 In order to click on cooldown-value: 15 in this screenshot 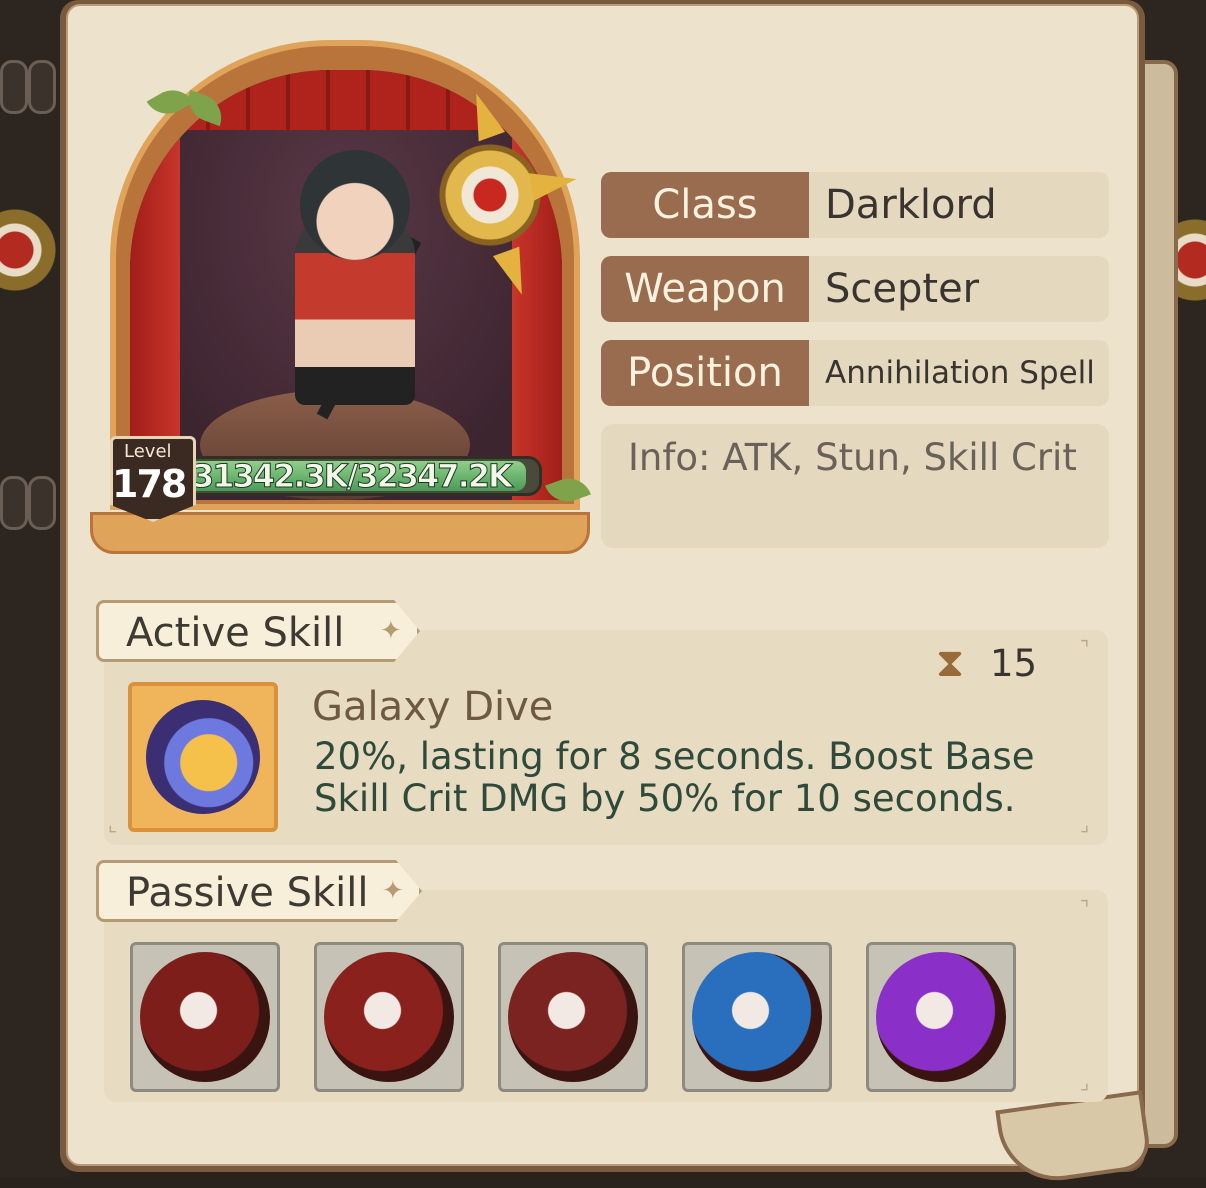, I will do `click(1014, 663)`.